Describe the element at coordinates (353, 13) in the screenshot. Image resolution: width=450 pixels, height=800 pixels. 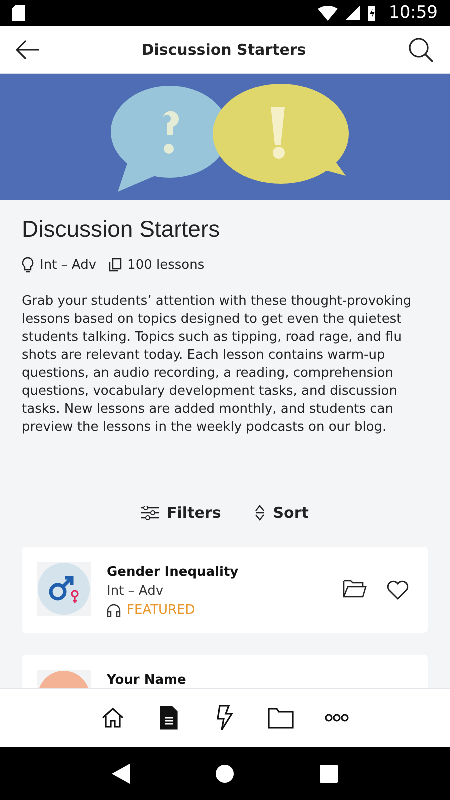
I see `signal-icon` at that location.